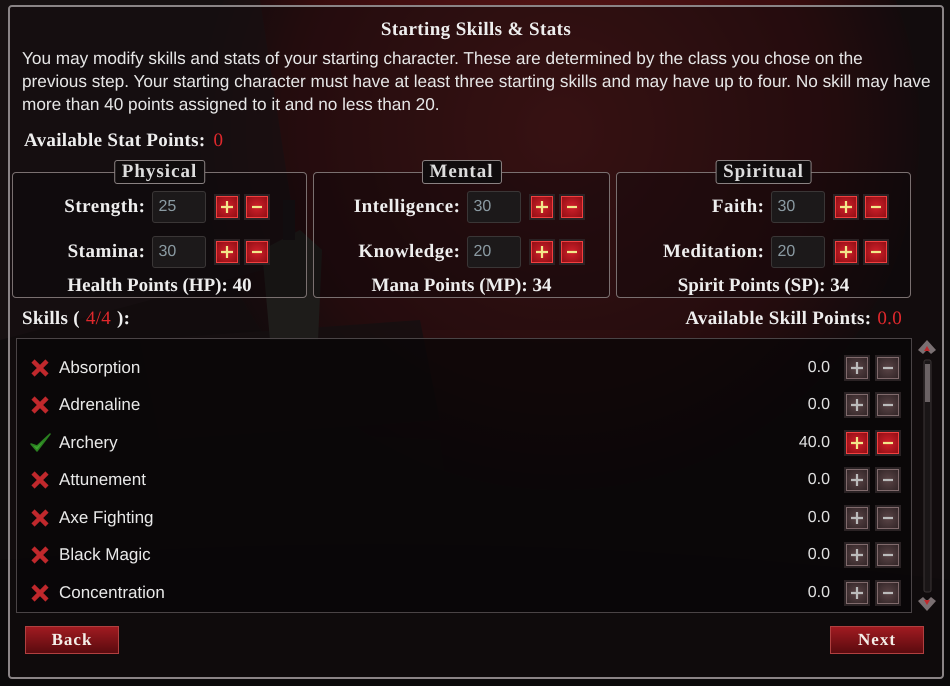 This screenshot has height=686, width=950. Describe the element at coordinates (408, 252) in the screenshot. I see `stat-label: Knowledge:` at that location.